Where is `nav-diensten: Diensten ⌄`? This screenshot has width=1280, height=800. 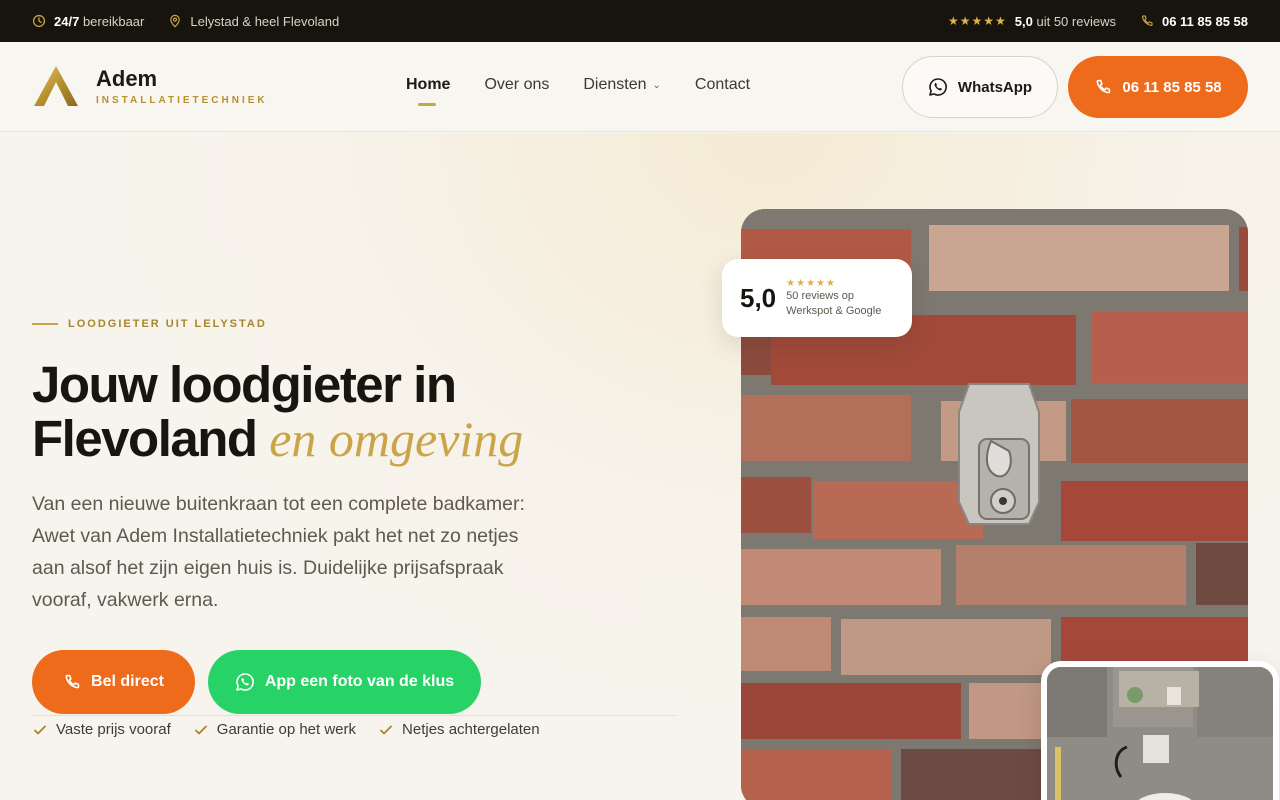 nav-diensten: Diensten ⌄ is located at coordinates (622, 85).